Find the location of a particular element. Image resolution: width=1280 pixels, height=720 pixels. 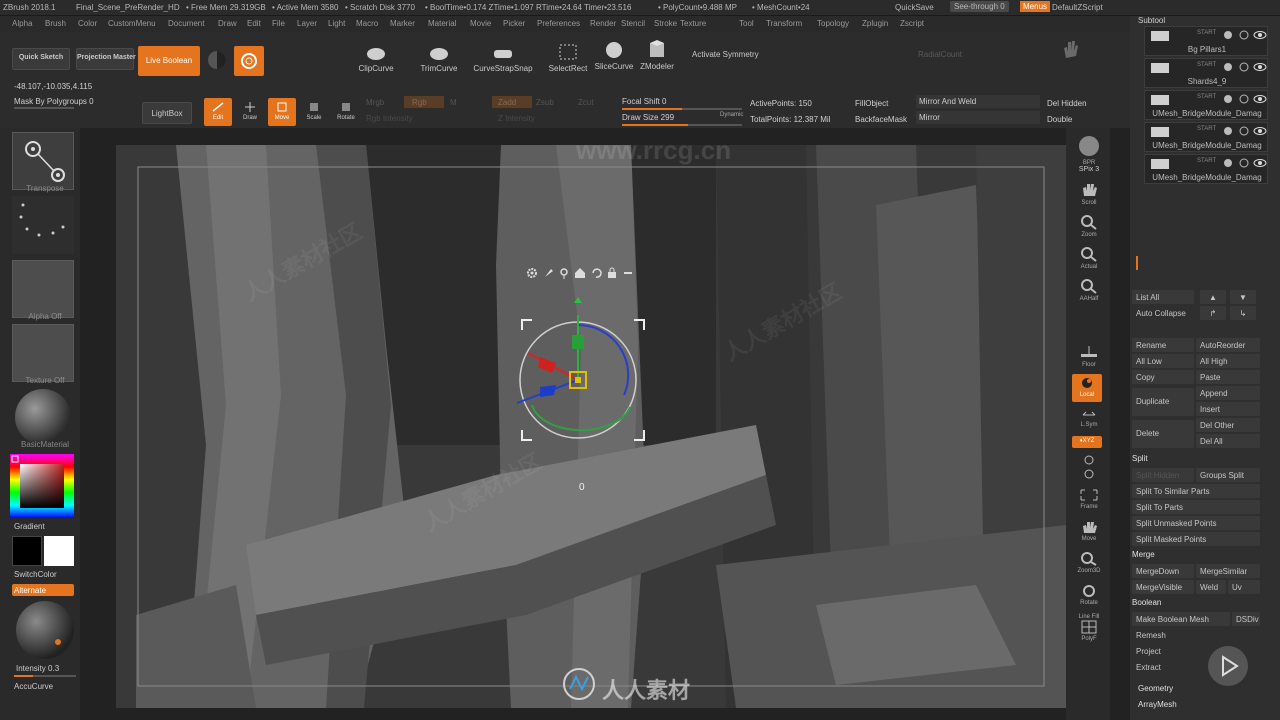

menu-preferences: Preferences is located at coordinates (558, 23).